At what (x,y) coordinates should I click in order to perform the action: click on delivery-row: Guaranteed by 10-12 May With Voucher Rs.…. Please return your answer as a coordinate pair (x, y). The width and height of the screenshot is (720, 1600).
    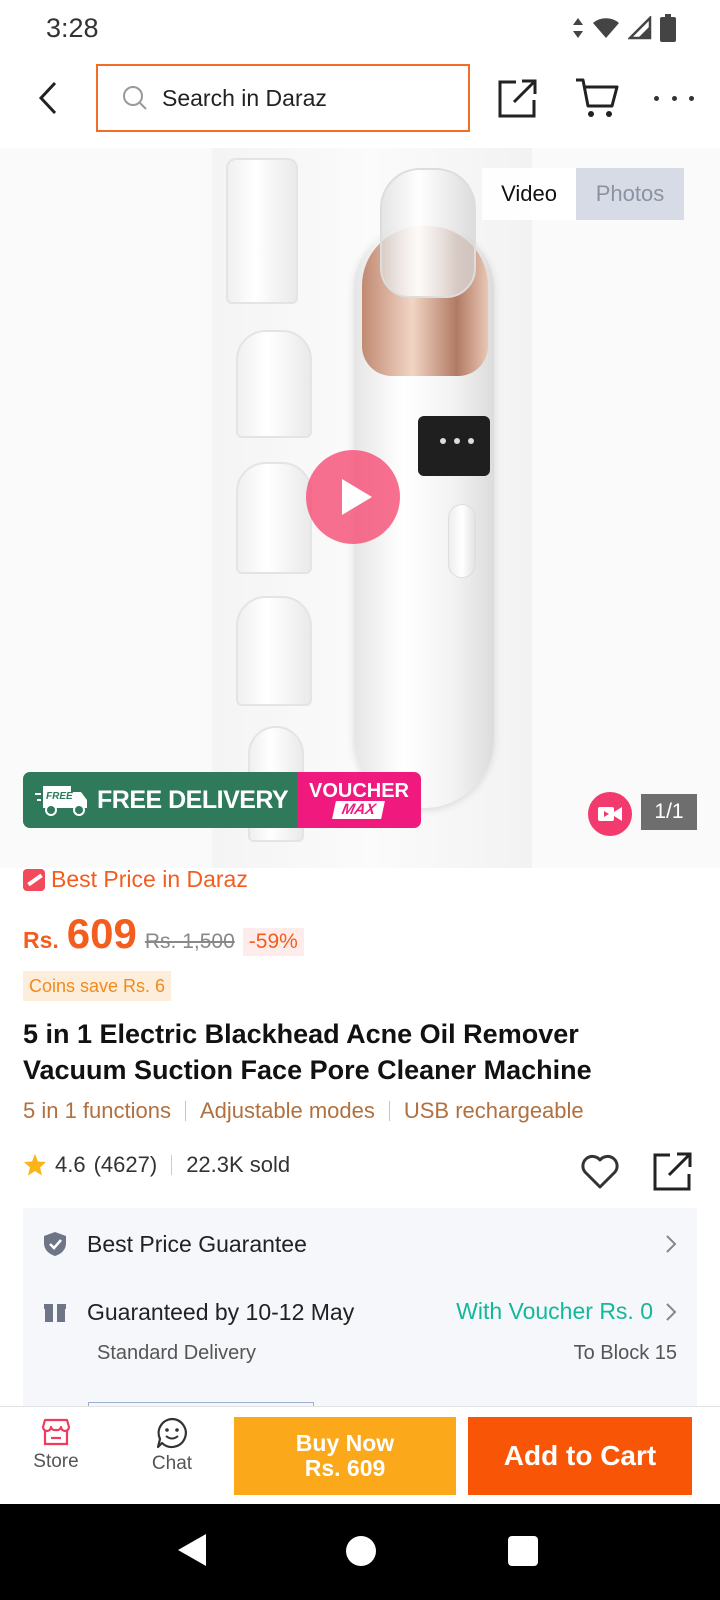
    Looking at the image, I should click on (360, 1312).